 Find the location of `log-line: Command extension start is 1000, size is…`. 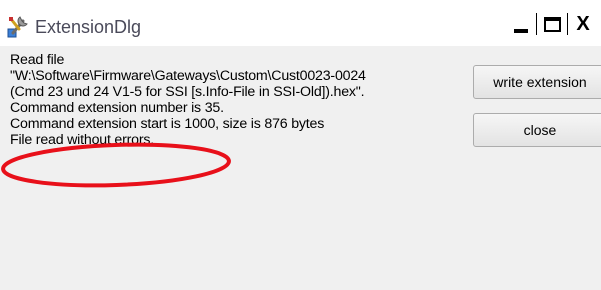

log-line: Command extension start is 1000, size is… is located at coordinates (167, 124).